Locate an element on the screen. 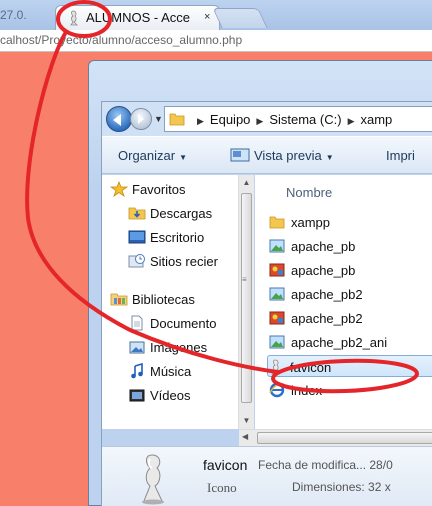 The image size is (432, 506). file-name: favicon is located at coordinates (311, 367).